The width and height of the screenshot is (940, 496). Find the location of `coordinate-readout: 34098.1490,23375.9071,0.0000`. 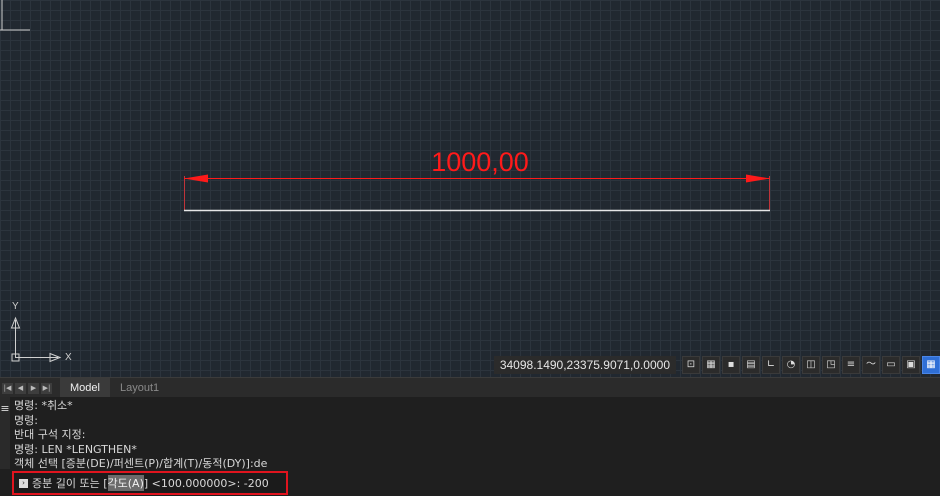

coordinate-readout: 34098.1490,23375.9071,0.0000 is located at coordinates (584, 365).